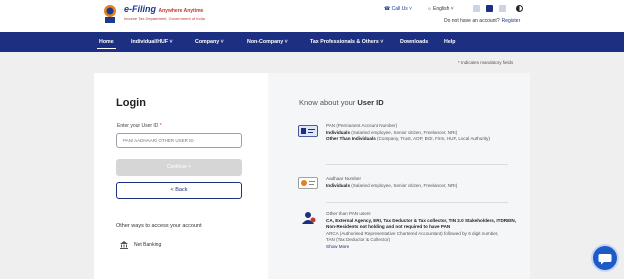 This screenshot has width=624, height=279. What do you see at coordinates (472, 21) in the screenshot?
I see `no-account-text: Do not have an account?` at bounding box center [472, 21].